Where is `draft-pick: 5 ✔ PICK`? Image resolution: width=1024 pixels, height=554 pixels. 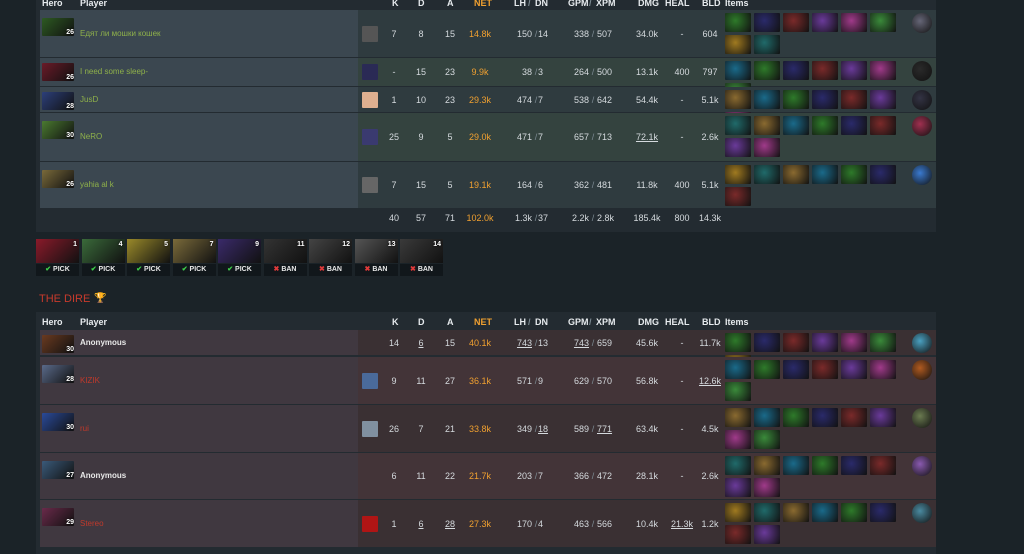 draft-pick: 5 ✔ PICK is located at coordinates (148, 257).